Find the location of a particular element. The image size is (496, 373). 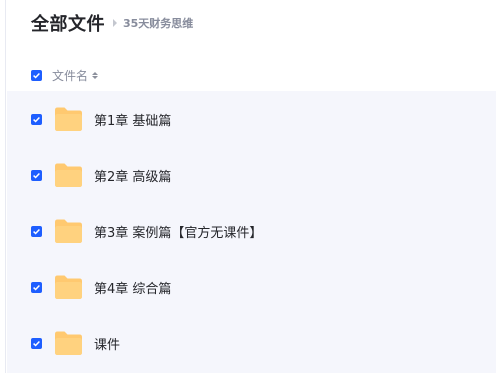

breadcrumb-separator-icon is located at coordinates (115, 23).